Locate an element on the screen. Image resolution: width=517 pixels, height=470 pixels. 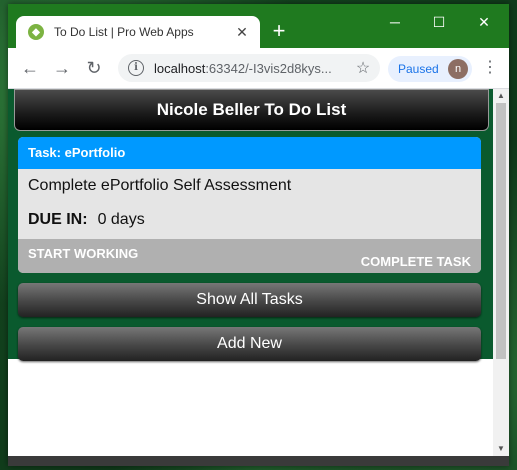
complete-task-button: COMPLETE TASK is located at coordinates (416, 261).